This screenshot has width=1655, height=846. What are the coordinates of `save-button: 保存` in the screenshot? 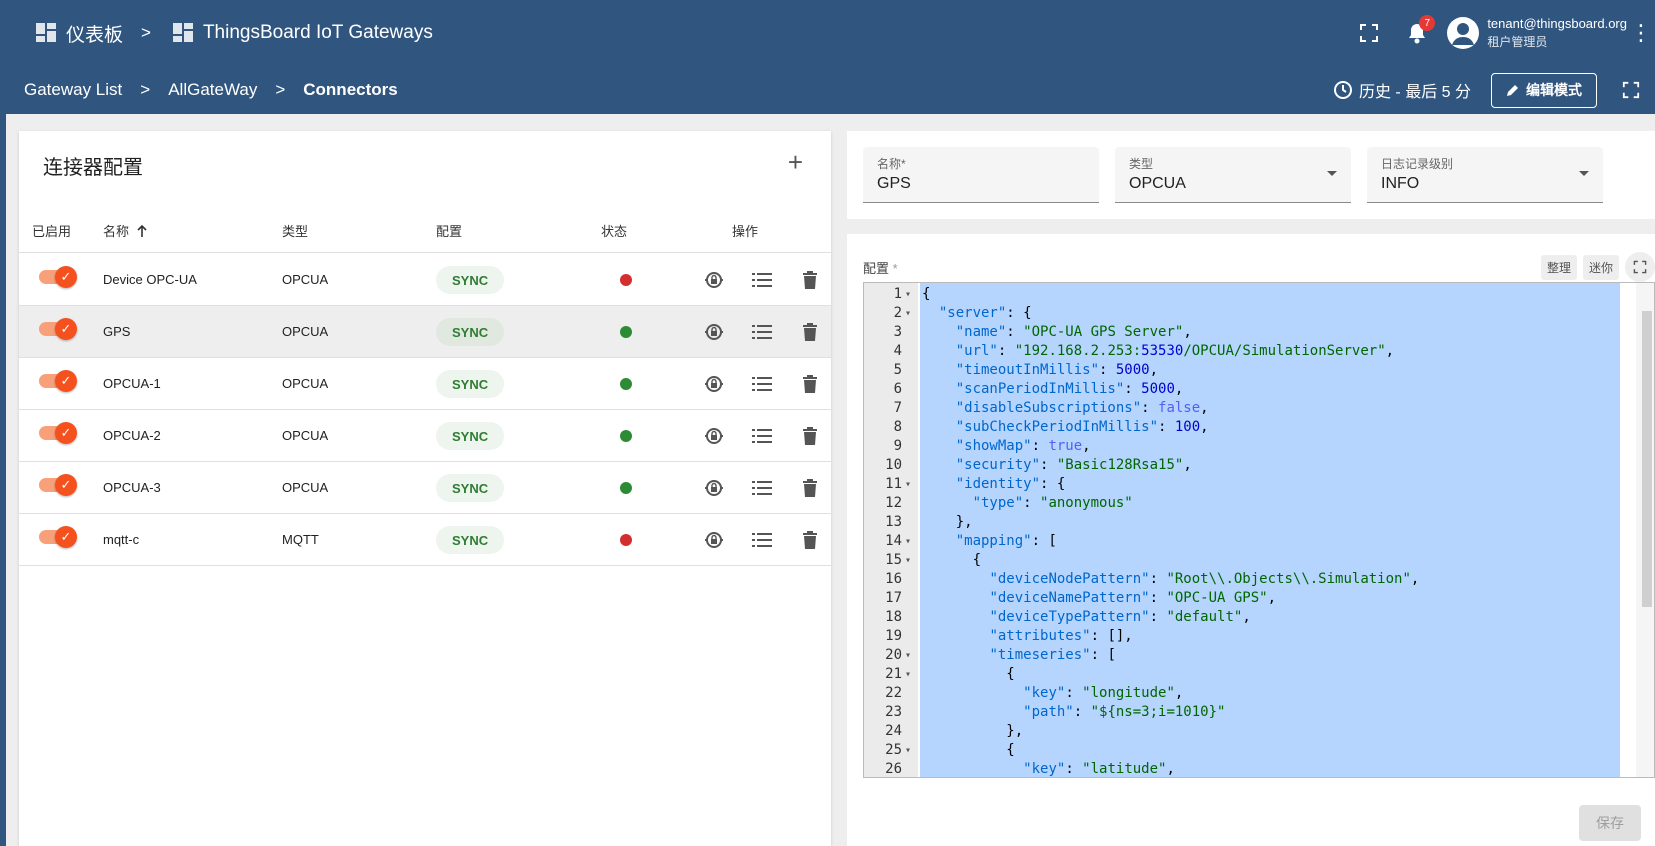 It's located at (1610, 823).